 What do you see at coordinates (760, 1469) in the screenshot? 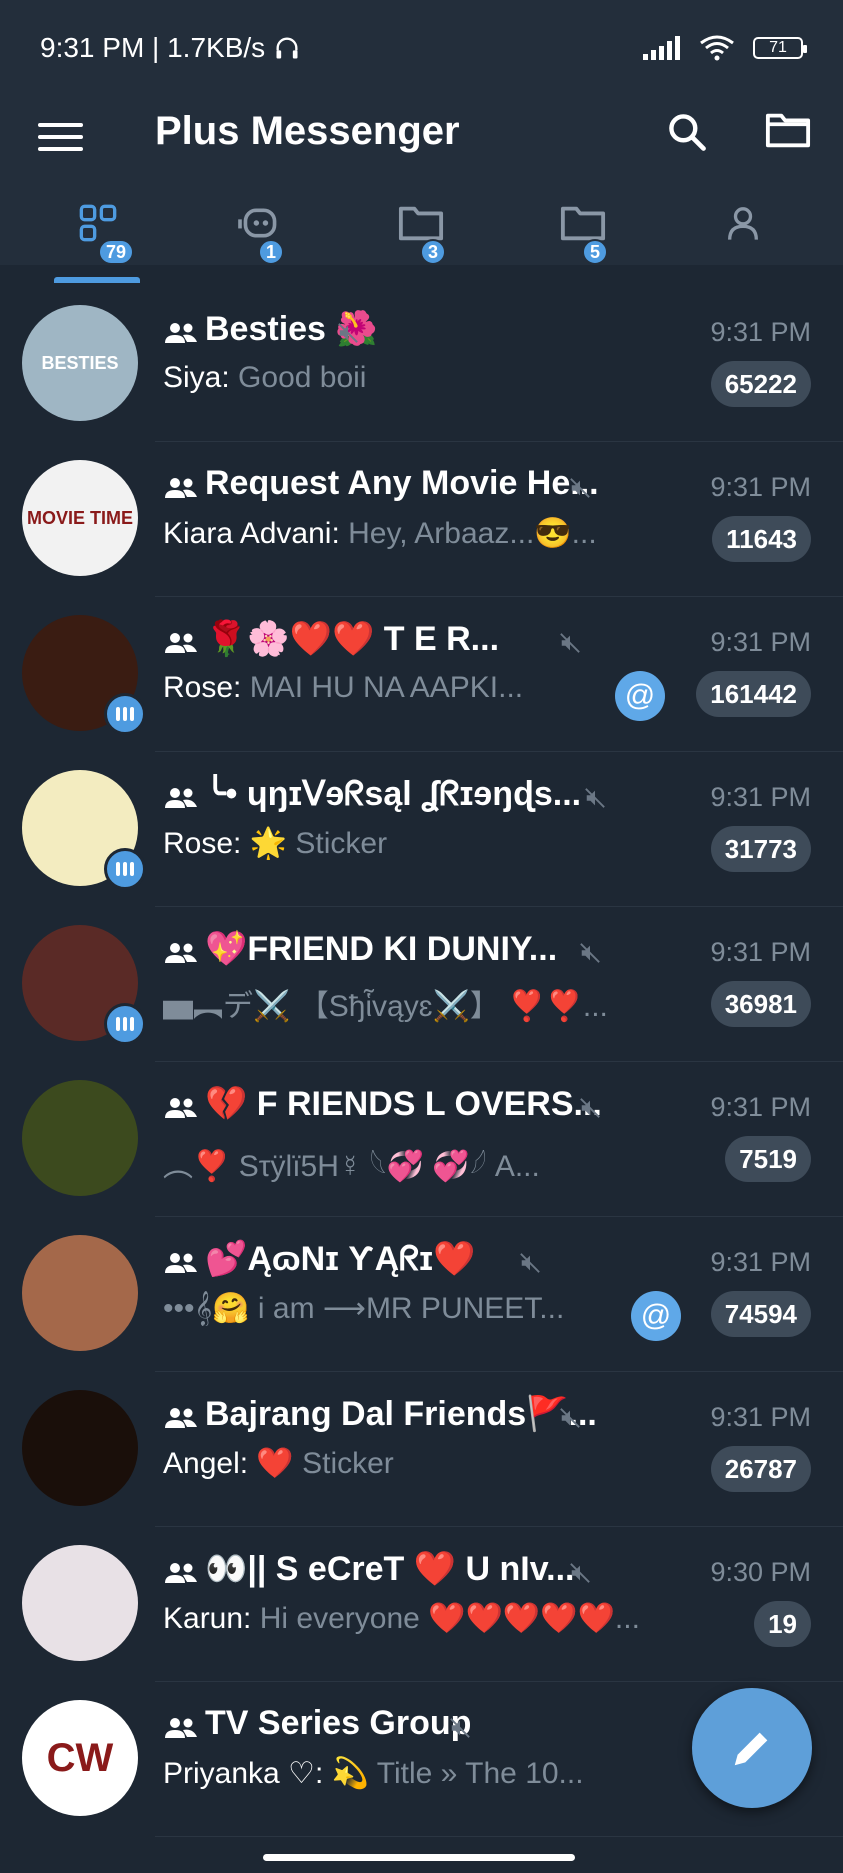
I see `unread-count-badge: 26787` at bounding box center [760, 1469].